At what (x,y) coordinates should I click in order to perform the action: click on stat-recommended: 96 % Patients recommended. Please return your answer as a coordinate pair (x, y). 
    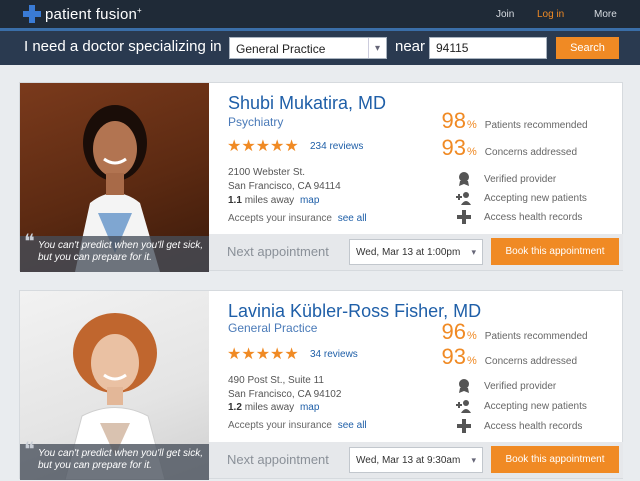
    Looking at the image, I should click on (512, 332).